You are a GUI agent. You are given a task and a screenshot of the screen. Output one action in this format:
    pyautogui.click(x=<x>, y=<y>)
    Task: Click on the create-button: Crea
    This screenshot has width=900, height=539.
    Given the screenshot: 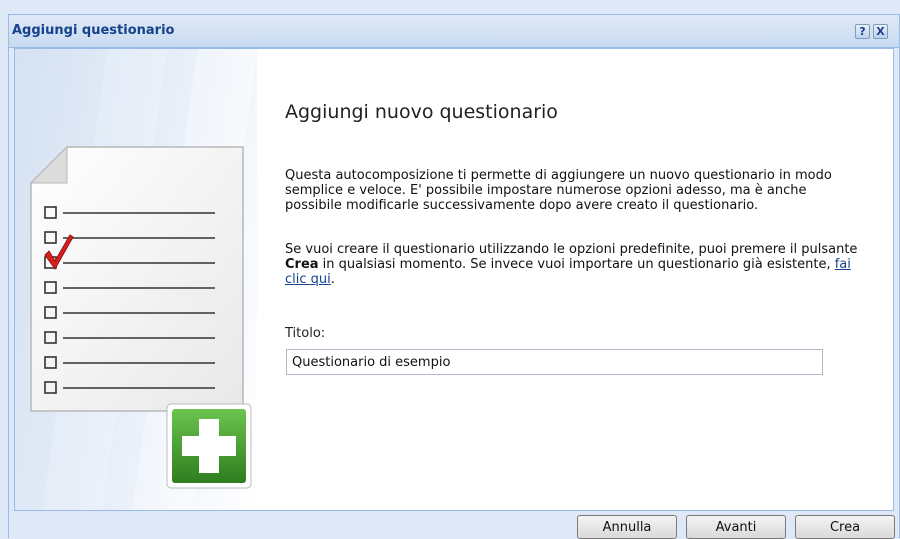 What is the action you would take?
    pyautogui.click(x=845, y=527)
    